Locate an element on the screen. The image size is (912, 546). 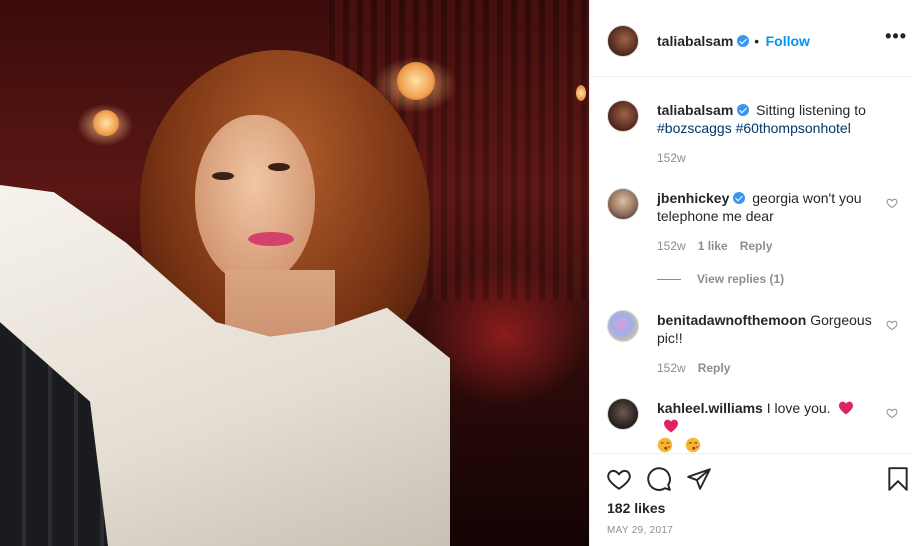
caption-avatar is located at coordinates (623, 116).